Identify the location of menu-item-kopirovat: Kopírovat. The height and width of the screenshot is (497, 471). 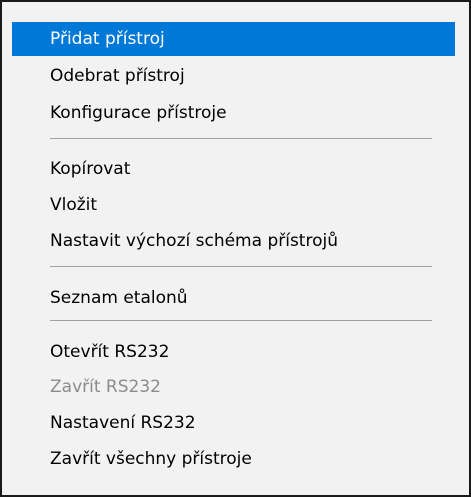
(233, 169).